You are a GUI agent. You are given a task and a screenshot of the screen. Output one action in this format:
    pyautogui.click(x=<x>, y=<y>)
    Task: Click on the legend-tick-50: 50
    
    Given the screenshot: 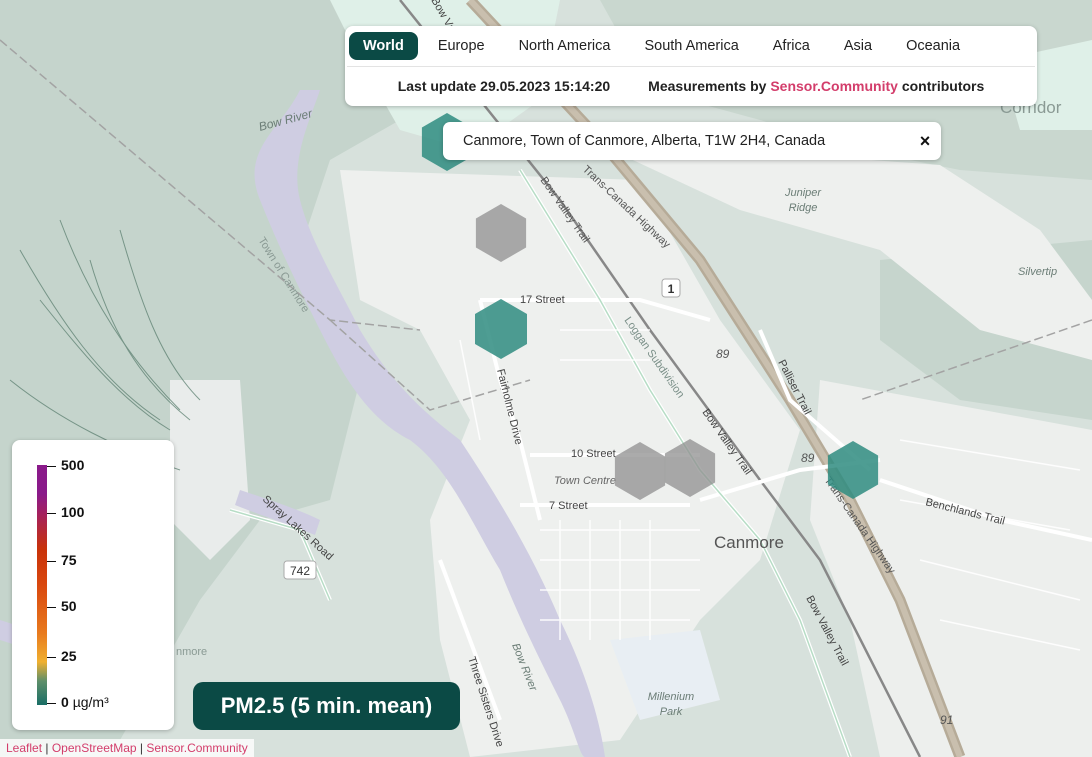 What is the action you would take?
    pyautogui.click(x=62, y=606)
    